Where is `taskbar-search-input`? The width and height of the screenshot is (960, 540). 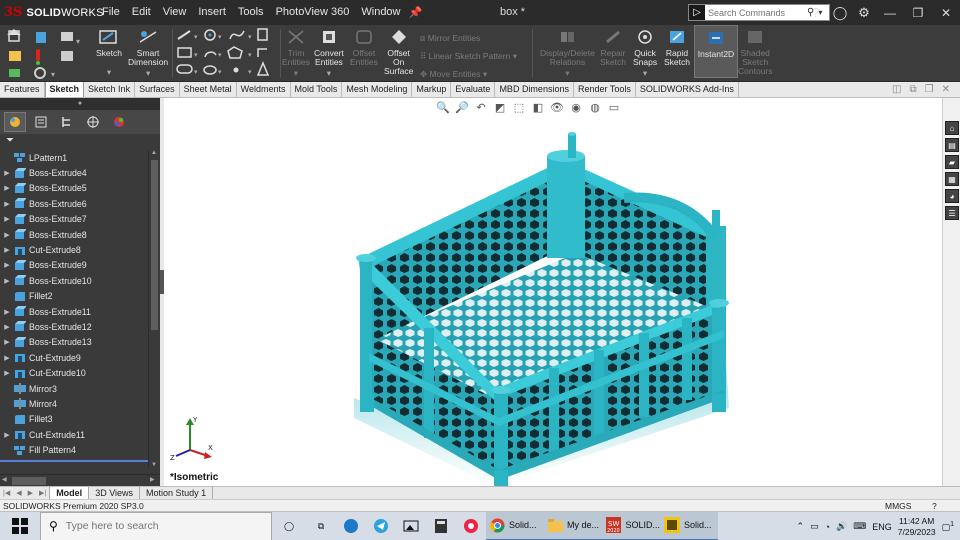
taskbar-search-input is located at coordinates (155, 526).